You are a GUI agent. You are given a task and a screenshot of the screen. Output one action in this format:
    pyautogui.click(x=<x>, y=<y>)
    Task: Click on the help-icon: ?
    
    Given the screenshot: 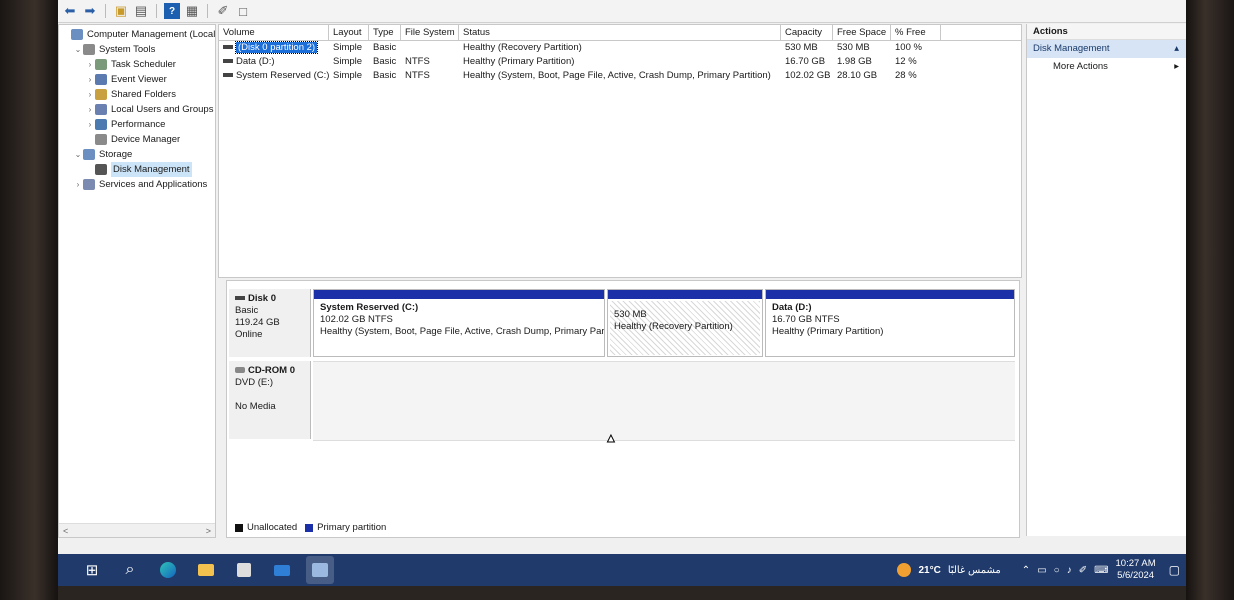 What is the action you would take?
    pyautogui.click(x=172, y=11)
    